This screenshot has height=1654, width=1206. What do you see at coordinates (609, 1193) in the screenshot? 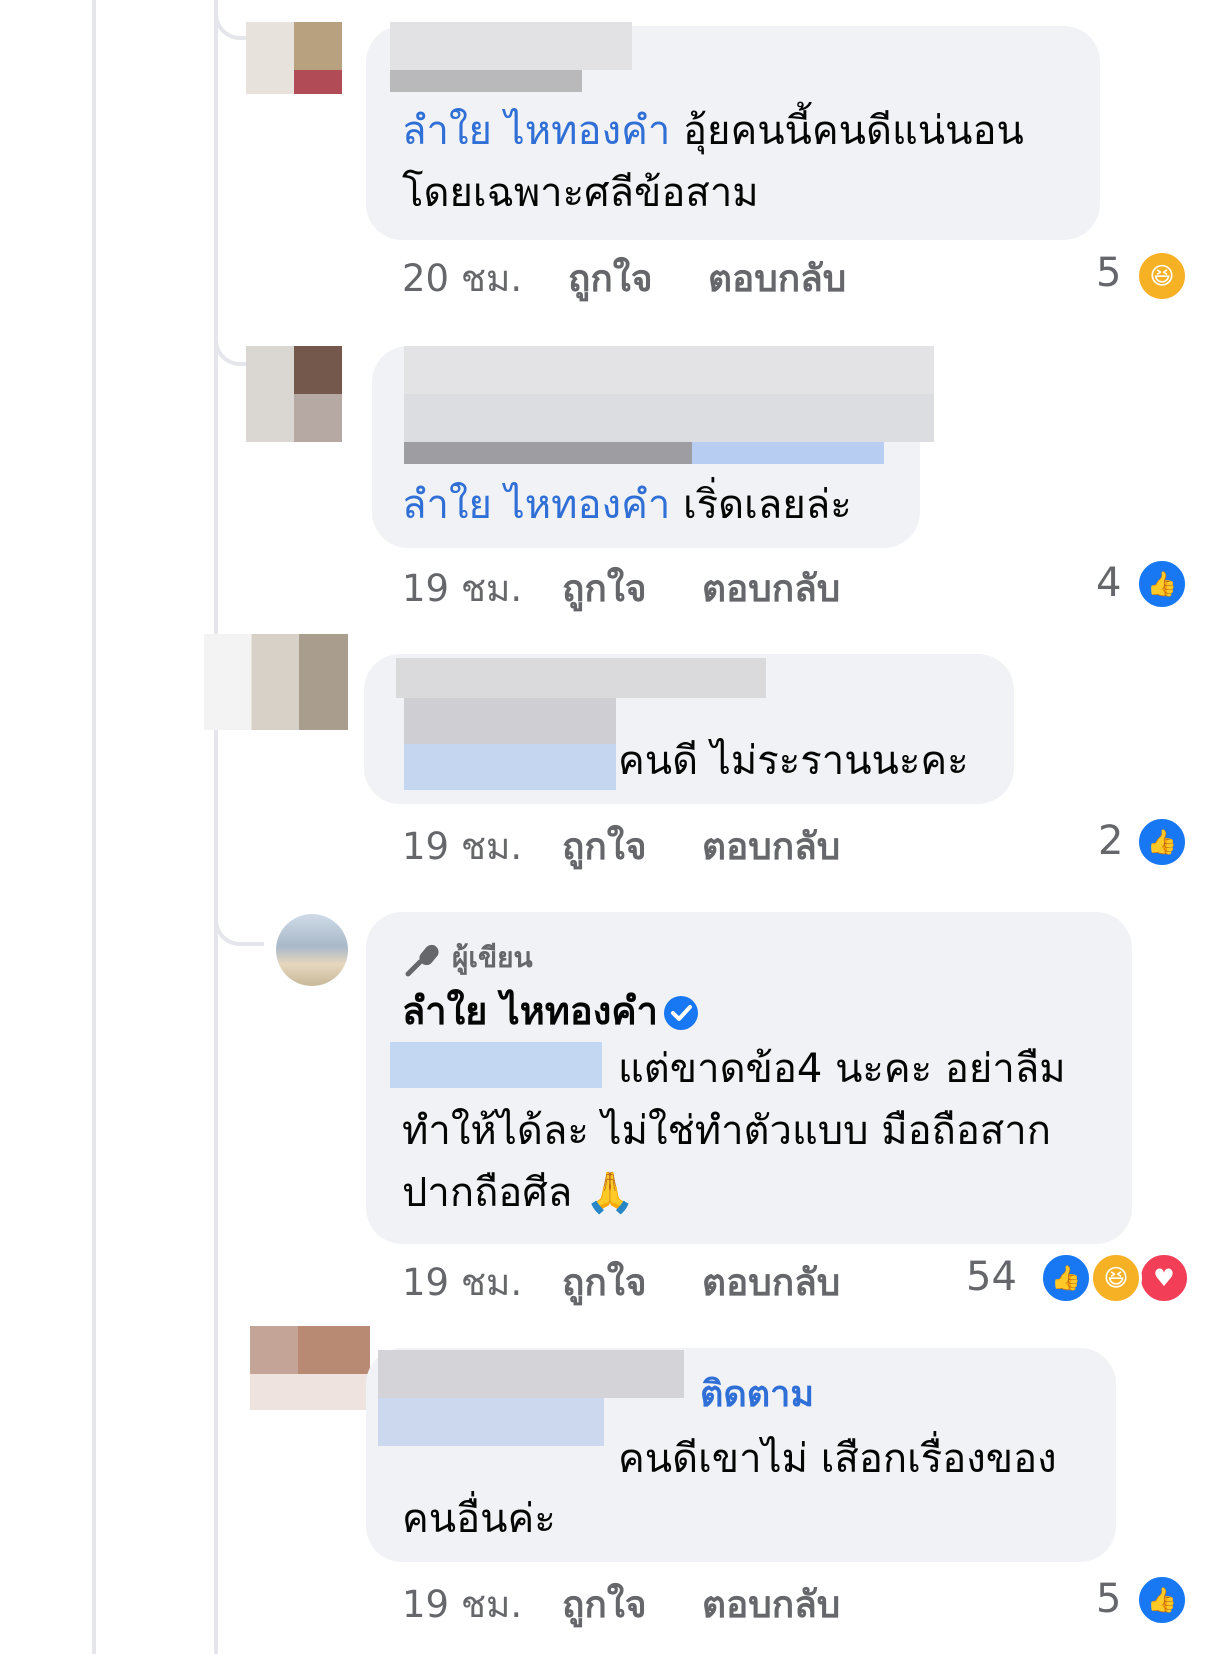
I see `pray-emoji: 🙏` at bounding box center [609, 1193].